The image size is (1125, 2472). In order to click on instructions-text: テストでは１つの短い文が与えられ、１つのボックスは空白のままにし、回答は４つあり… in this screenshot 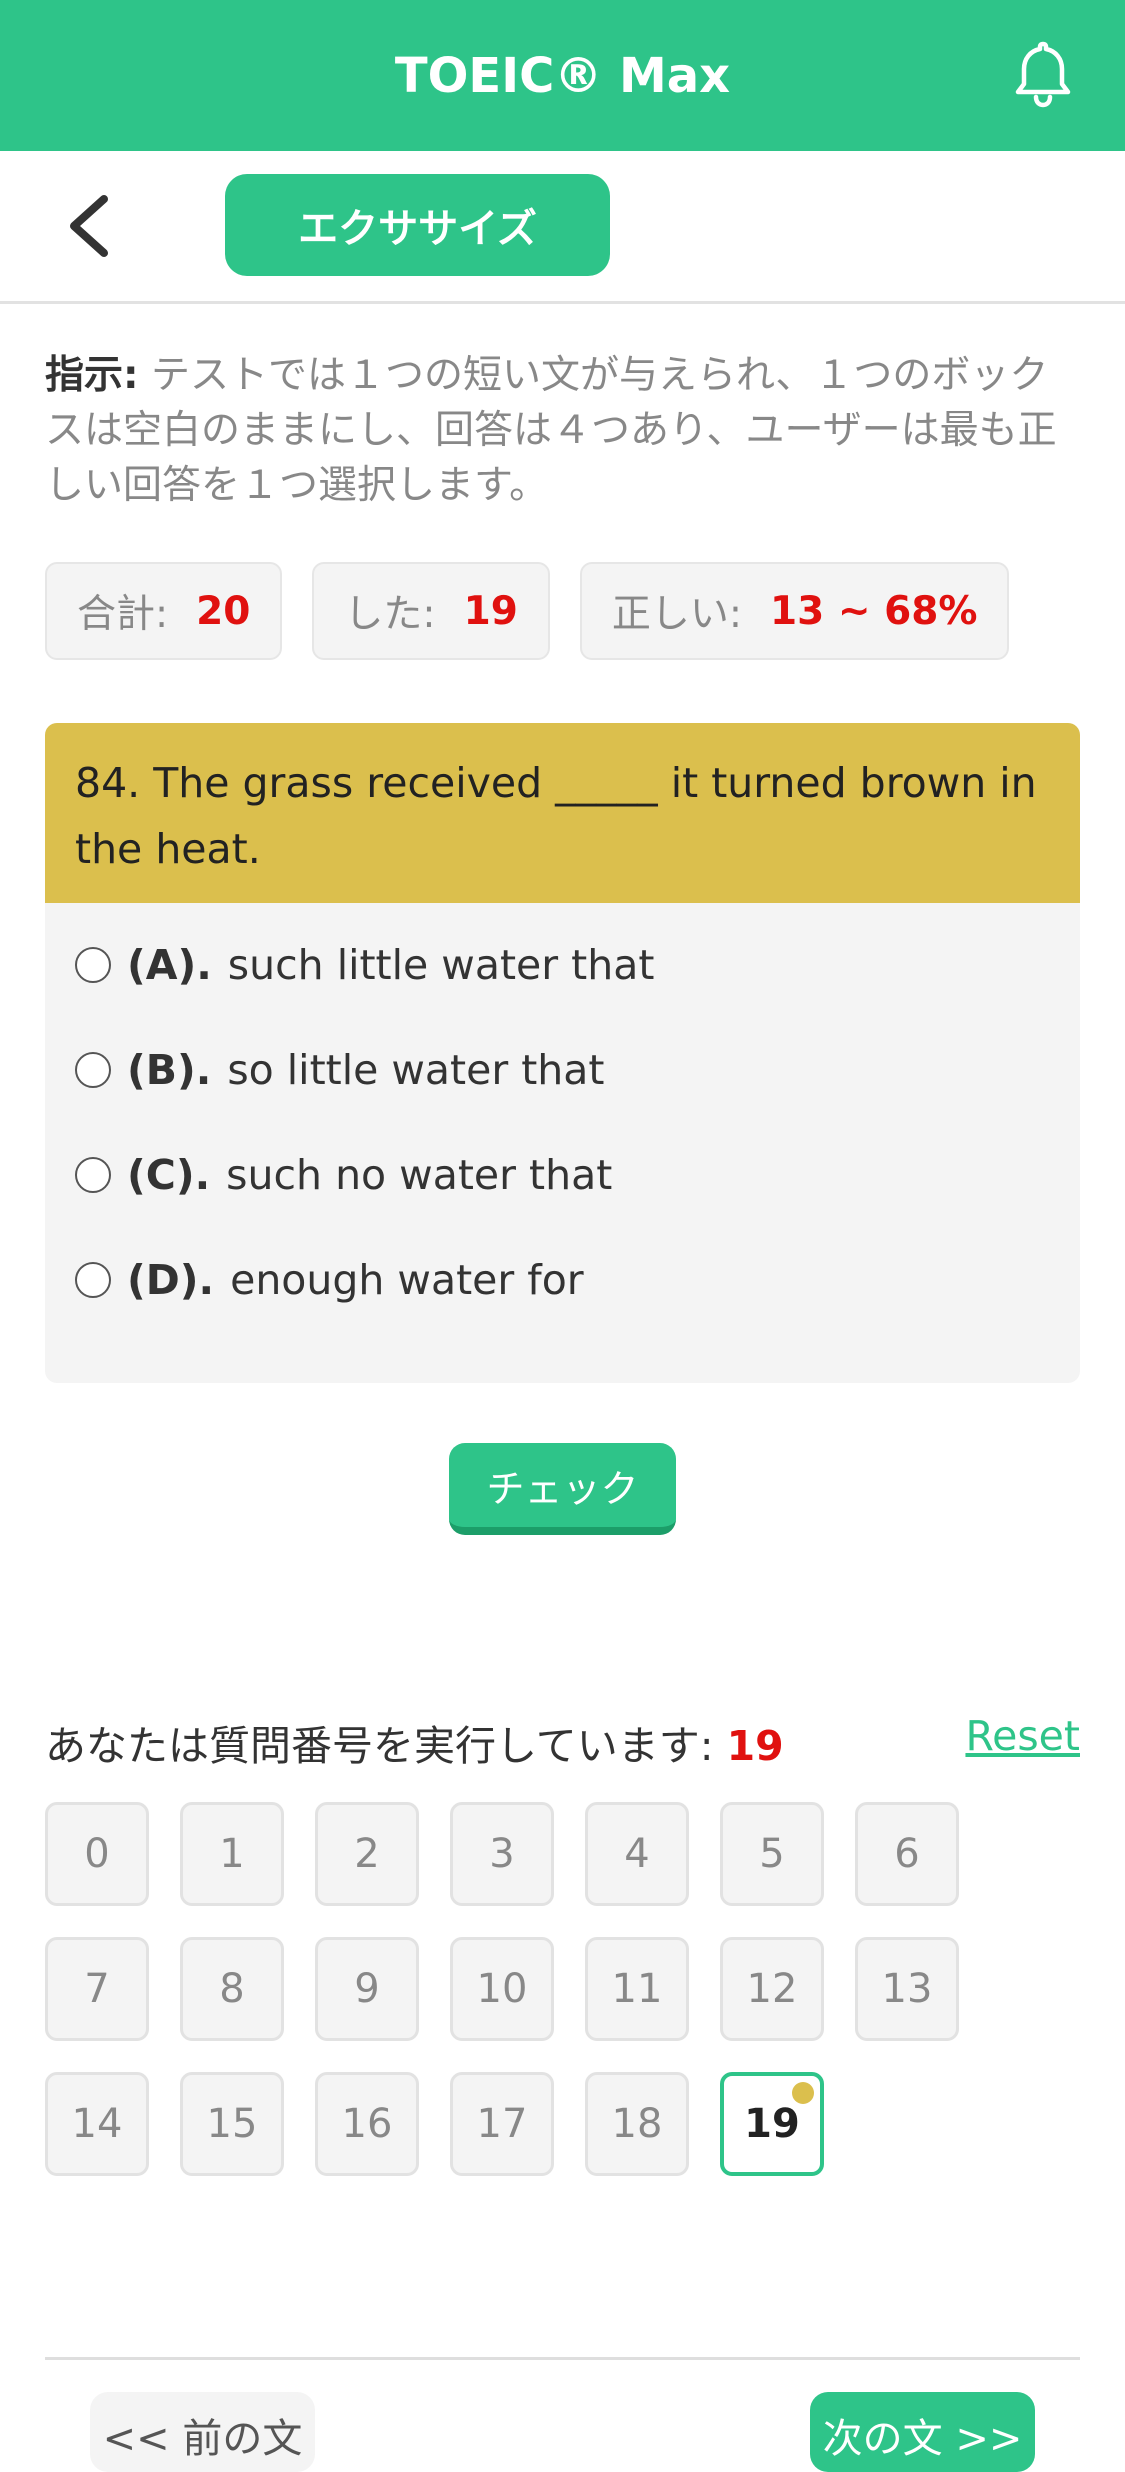, I will do `click(551, 430)`.